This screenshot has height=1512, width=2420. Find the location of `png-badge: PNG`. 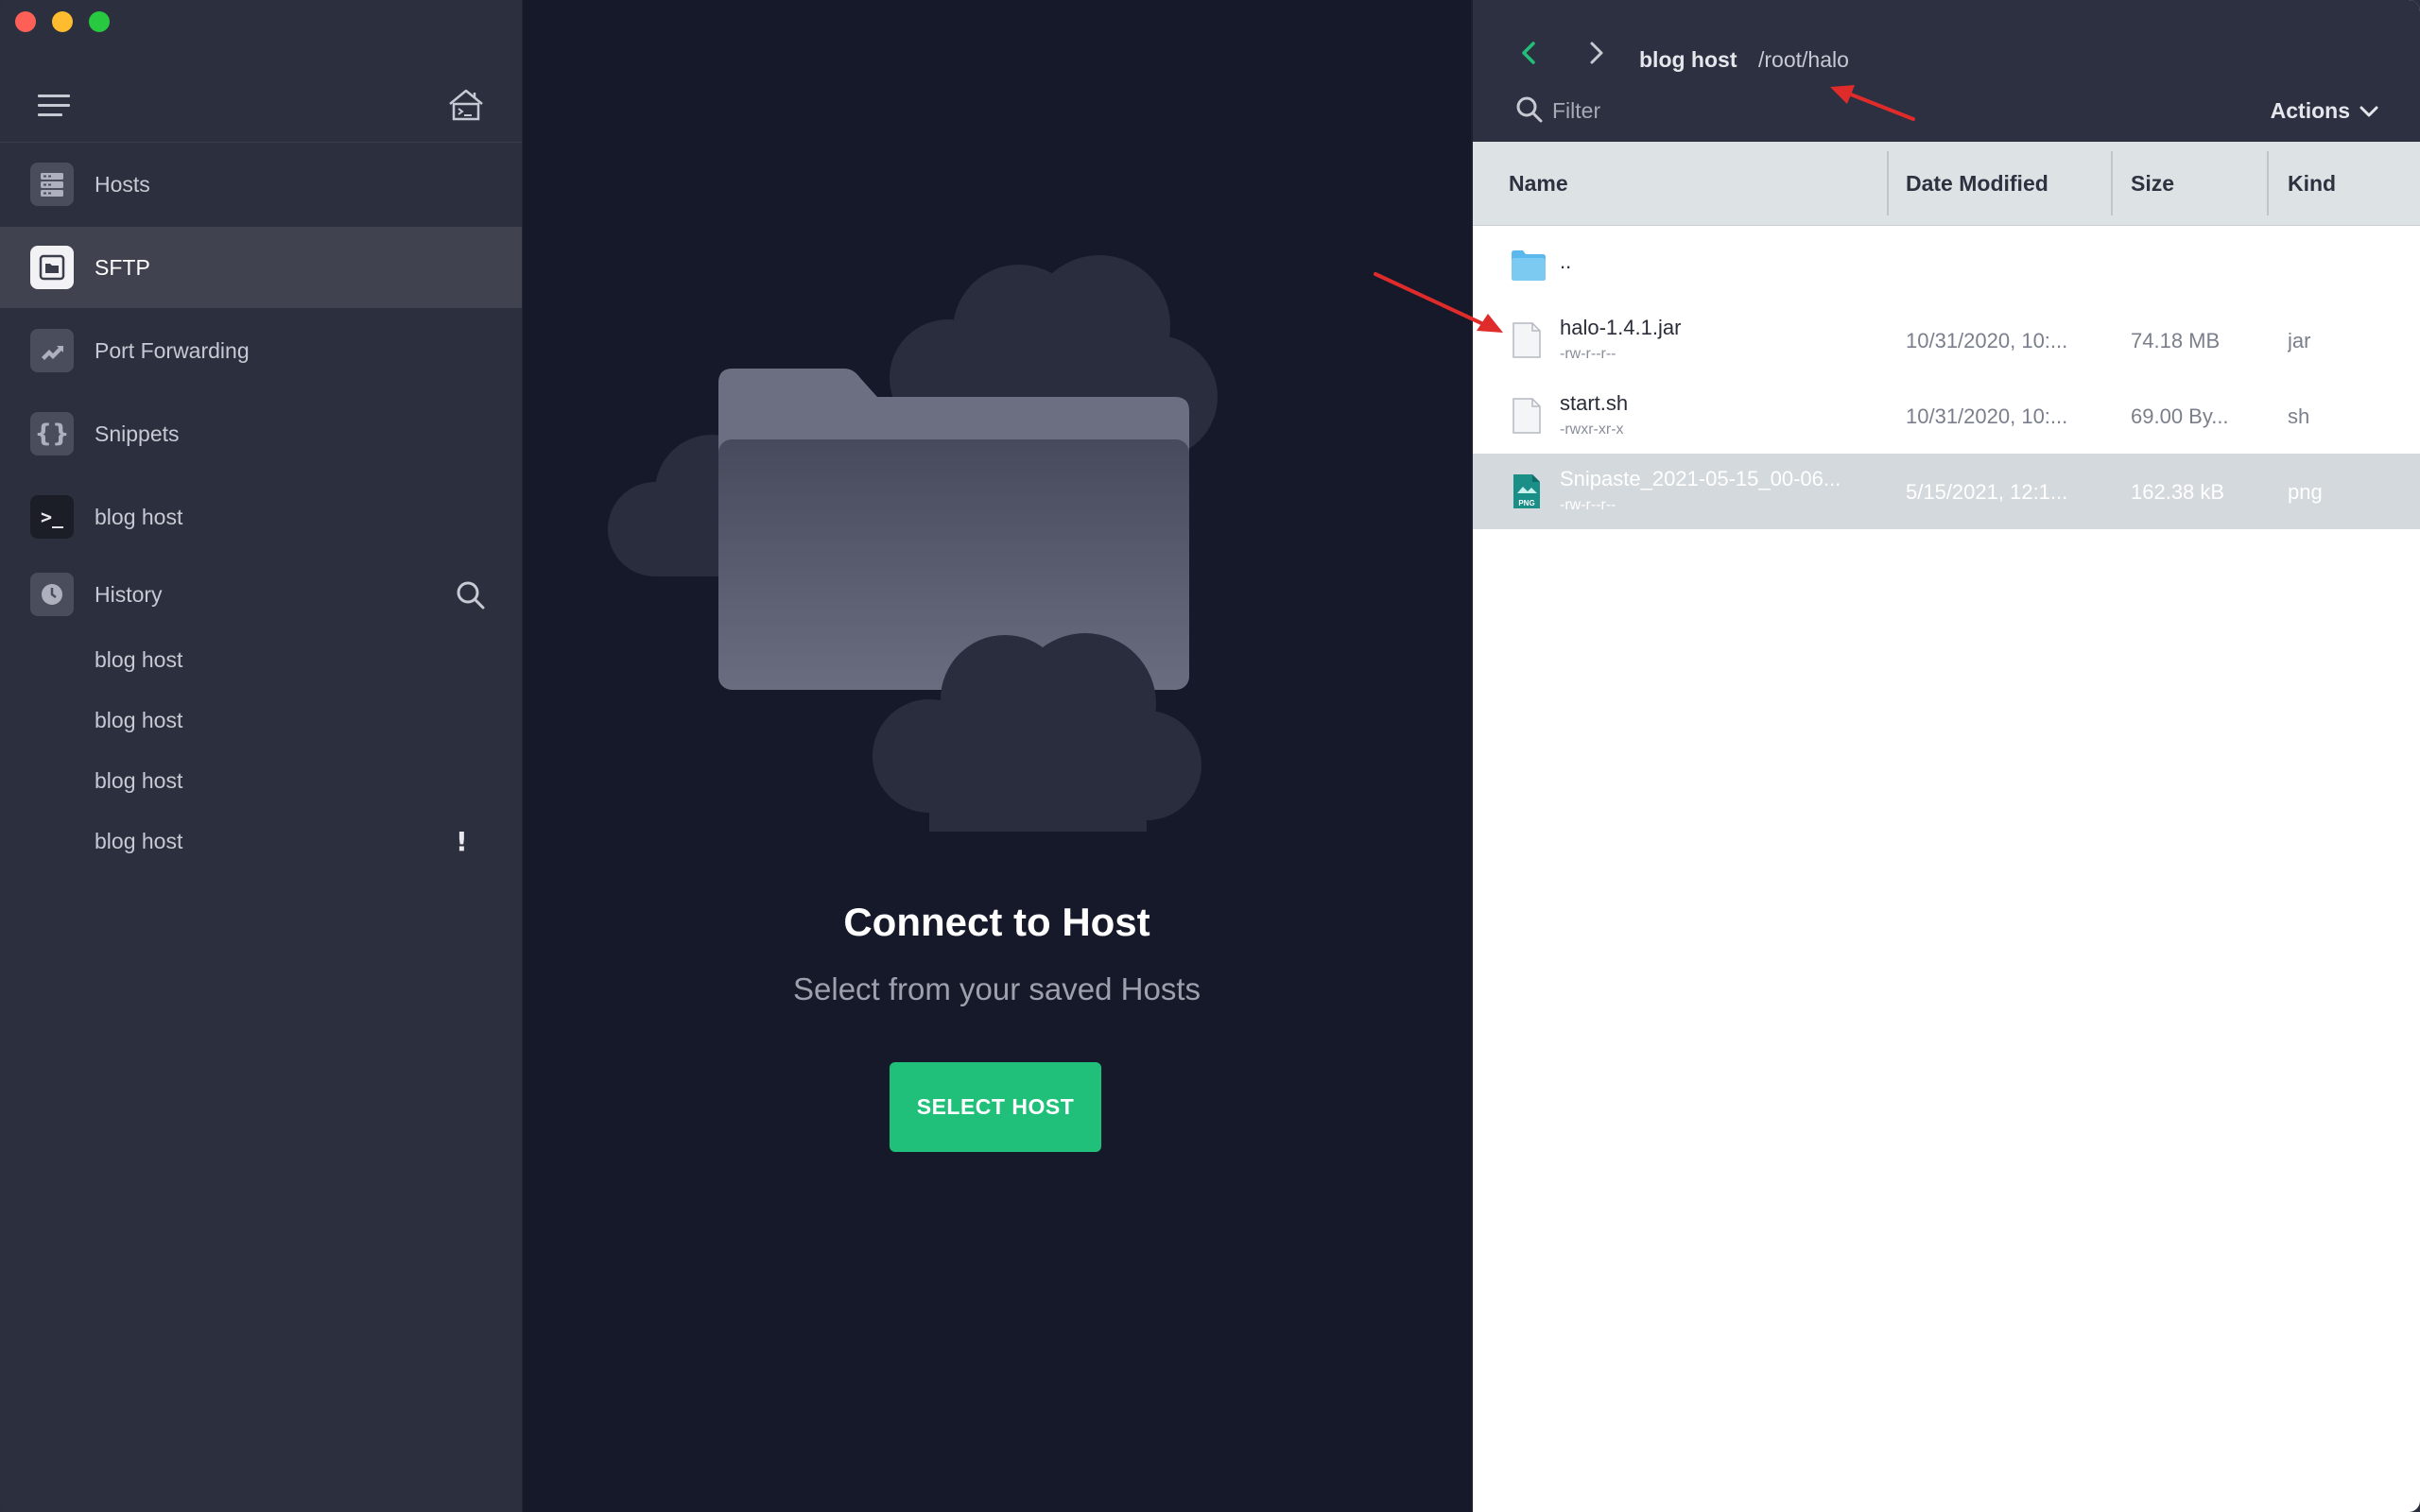

png-badge: PNG is located at coordinates (1526, 503).